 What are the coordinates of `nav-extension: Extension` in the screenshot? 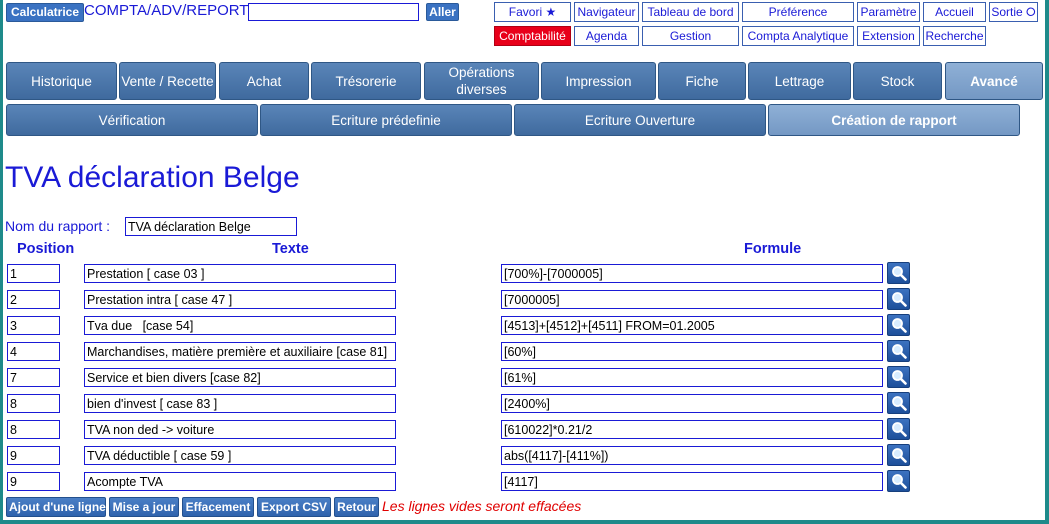 It's located at (888, 36).